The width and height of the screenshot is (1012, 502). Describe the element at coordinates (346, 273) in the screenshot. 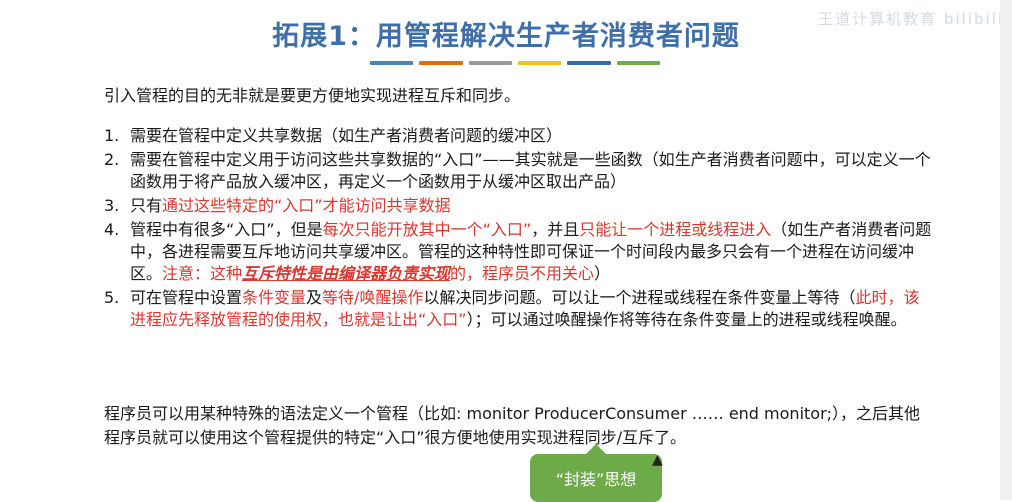

I see `emphasis-text: 互斥特性是由编译器负责实现` at that location.